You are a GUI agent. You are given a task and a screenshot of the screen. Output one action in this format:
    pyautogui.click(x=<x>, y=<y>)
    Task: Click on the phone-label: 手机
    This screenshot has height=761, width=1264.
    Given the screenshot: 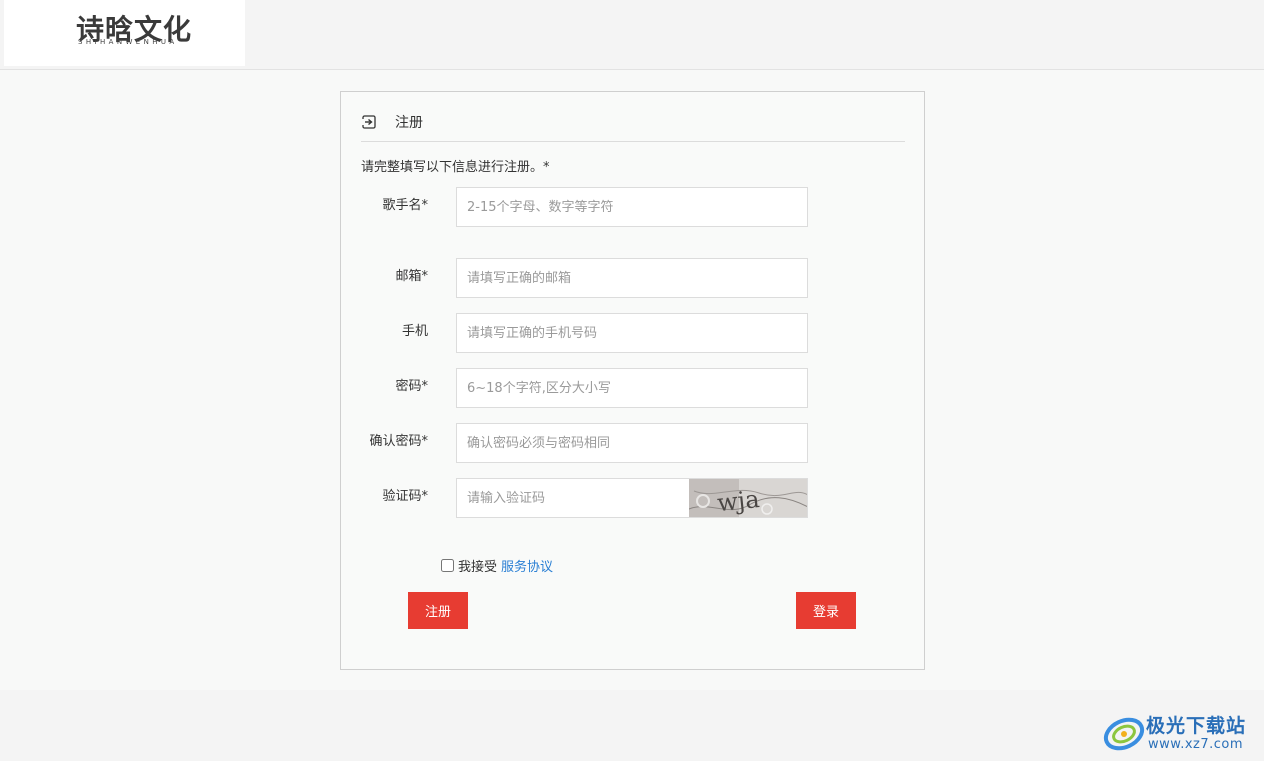 What is the action you would take?
    pyautogui.click(x=414, y=331)
    